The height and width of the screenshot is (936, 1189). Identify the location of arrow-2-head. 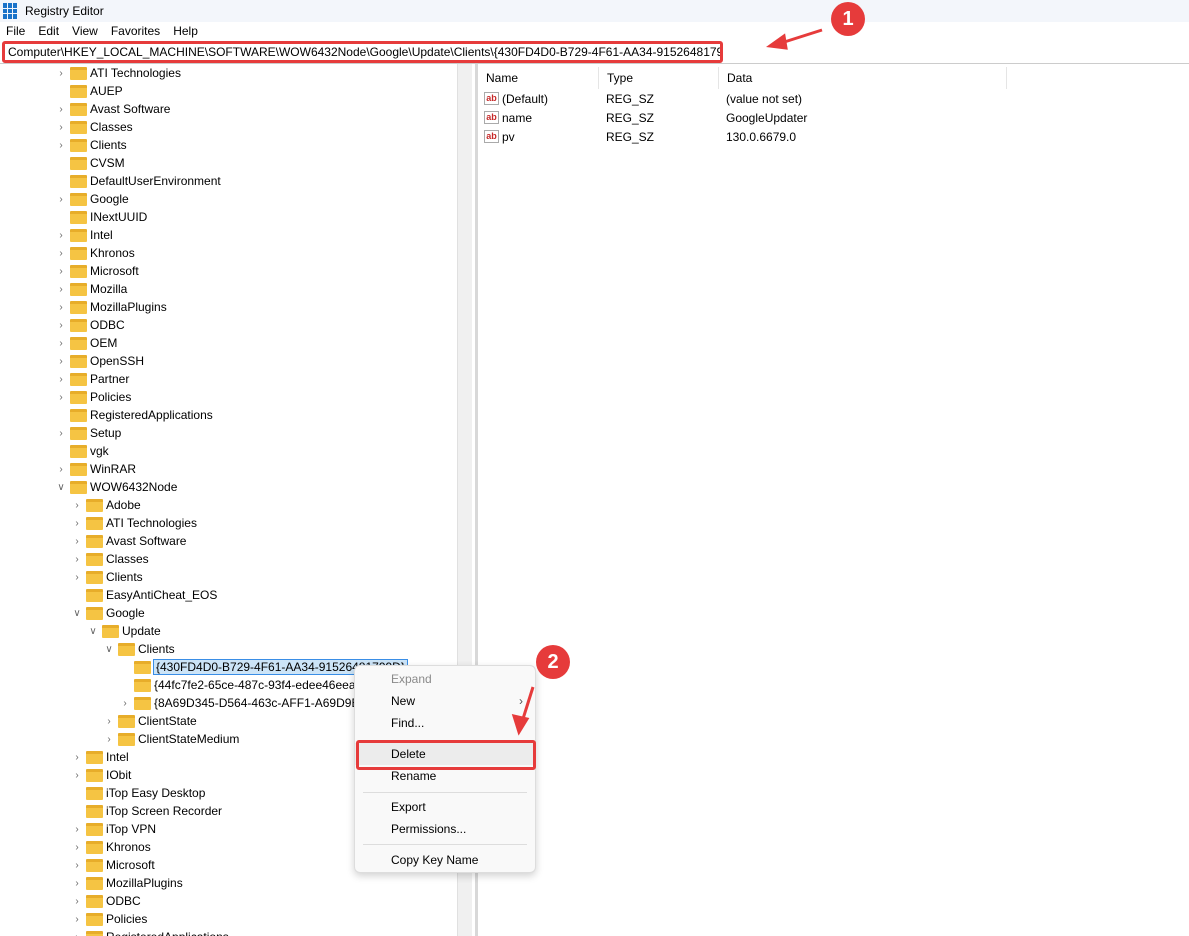
(520, 724).